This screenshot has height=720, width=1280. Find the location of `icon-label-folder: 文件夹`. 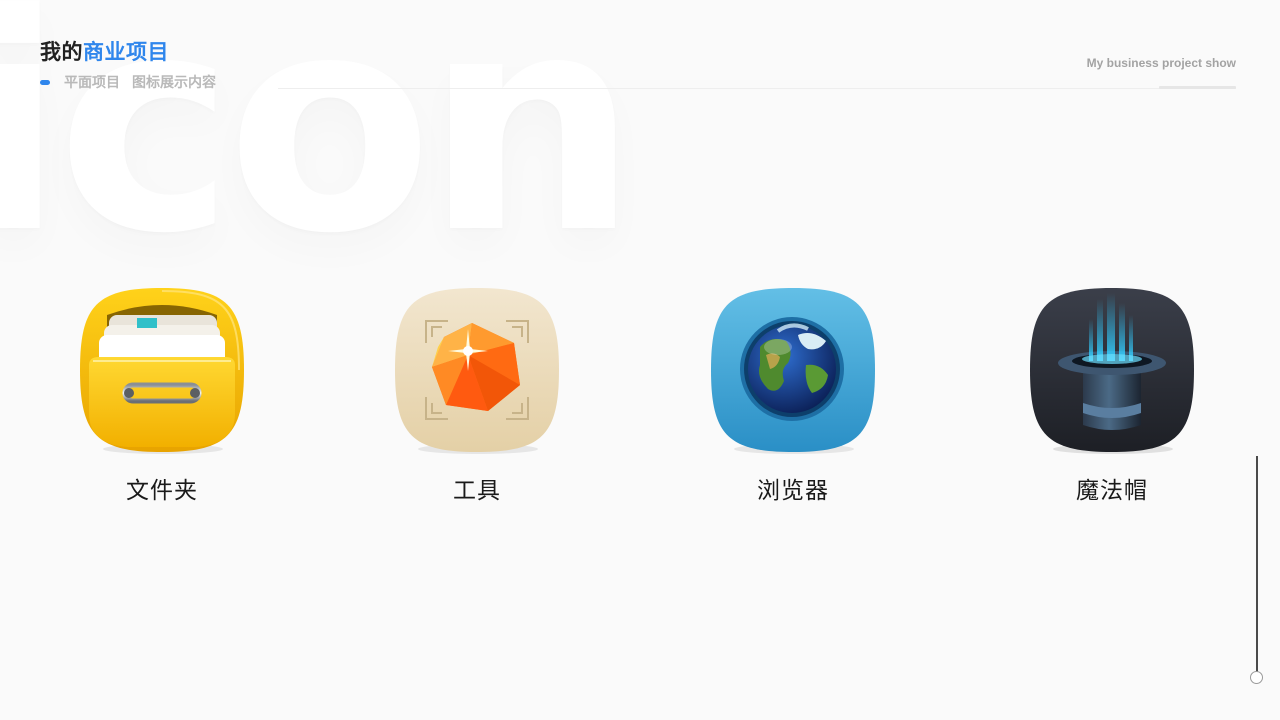

icon-label-folder: 文件夹 is located at coordinates (162, 491).